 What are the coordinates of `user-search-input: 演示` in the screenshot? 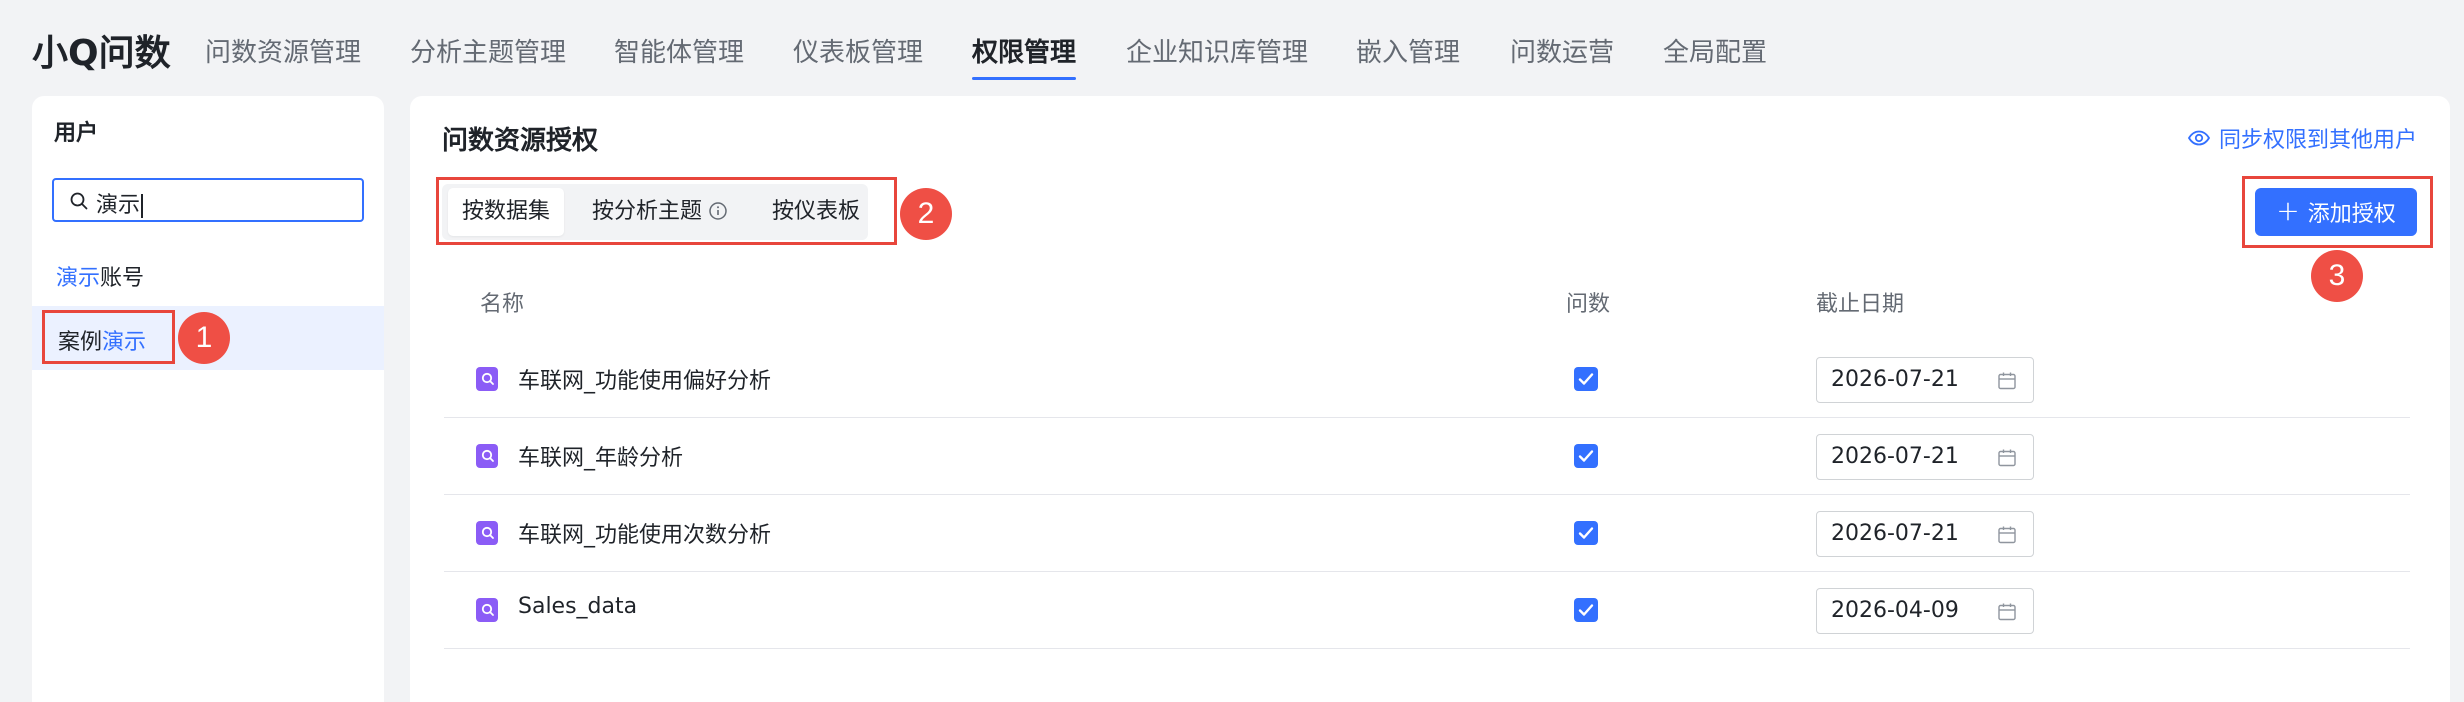 It's located at (208, 200).